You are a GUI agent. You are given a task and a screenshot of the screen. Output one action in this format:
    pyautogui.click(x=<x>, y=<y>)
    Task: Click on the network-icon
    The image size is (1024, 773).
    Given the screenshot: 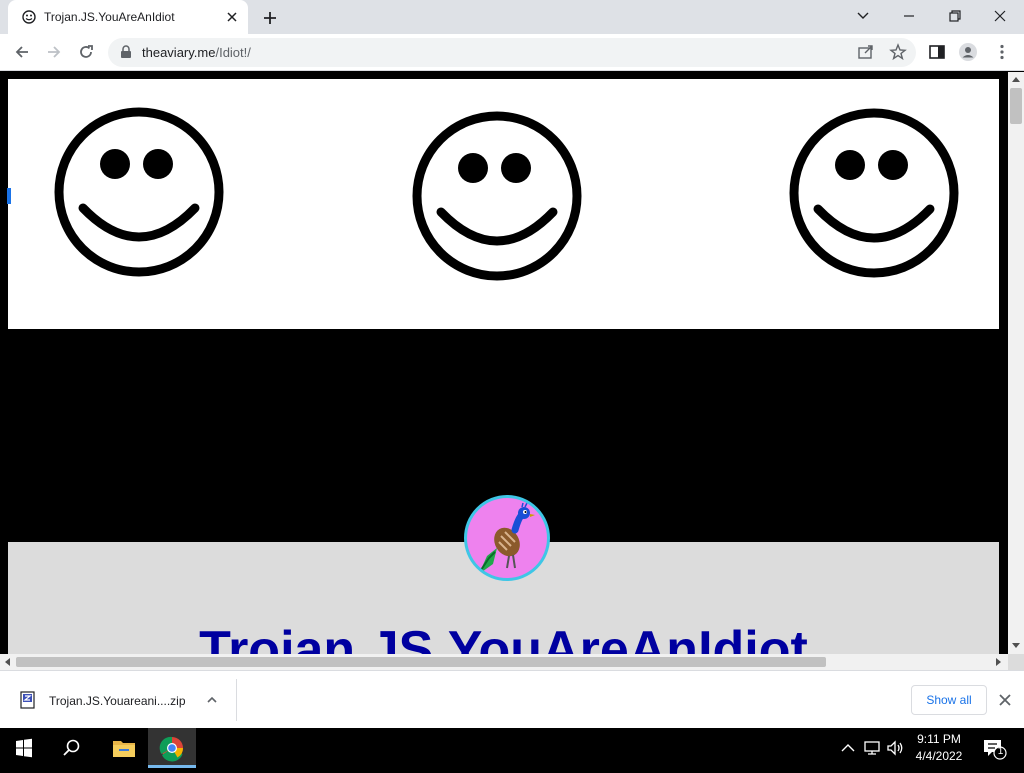 What is the action you would take?
    pyautogui.click(x=872, y=748)
    